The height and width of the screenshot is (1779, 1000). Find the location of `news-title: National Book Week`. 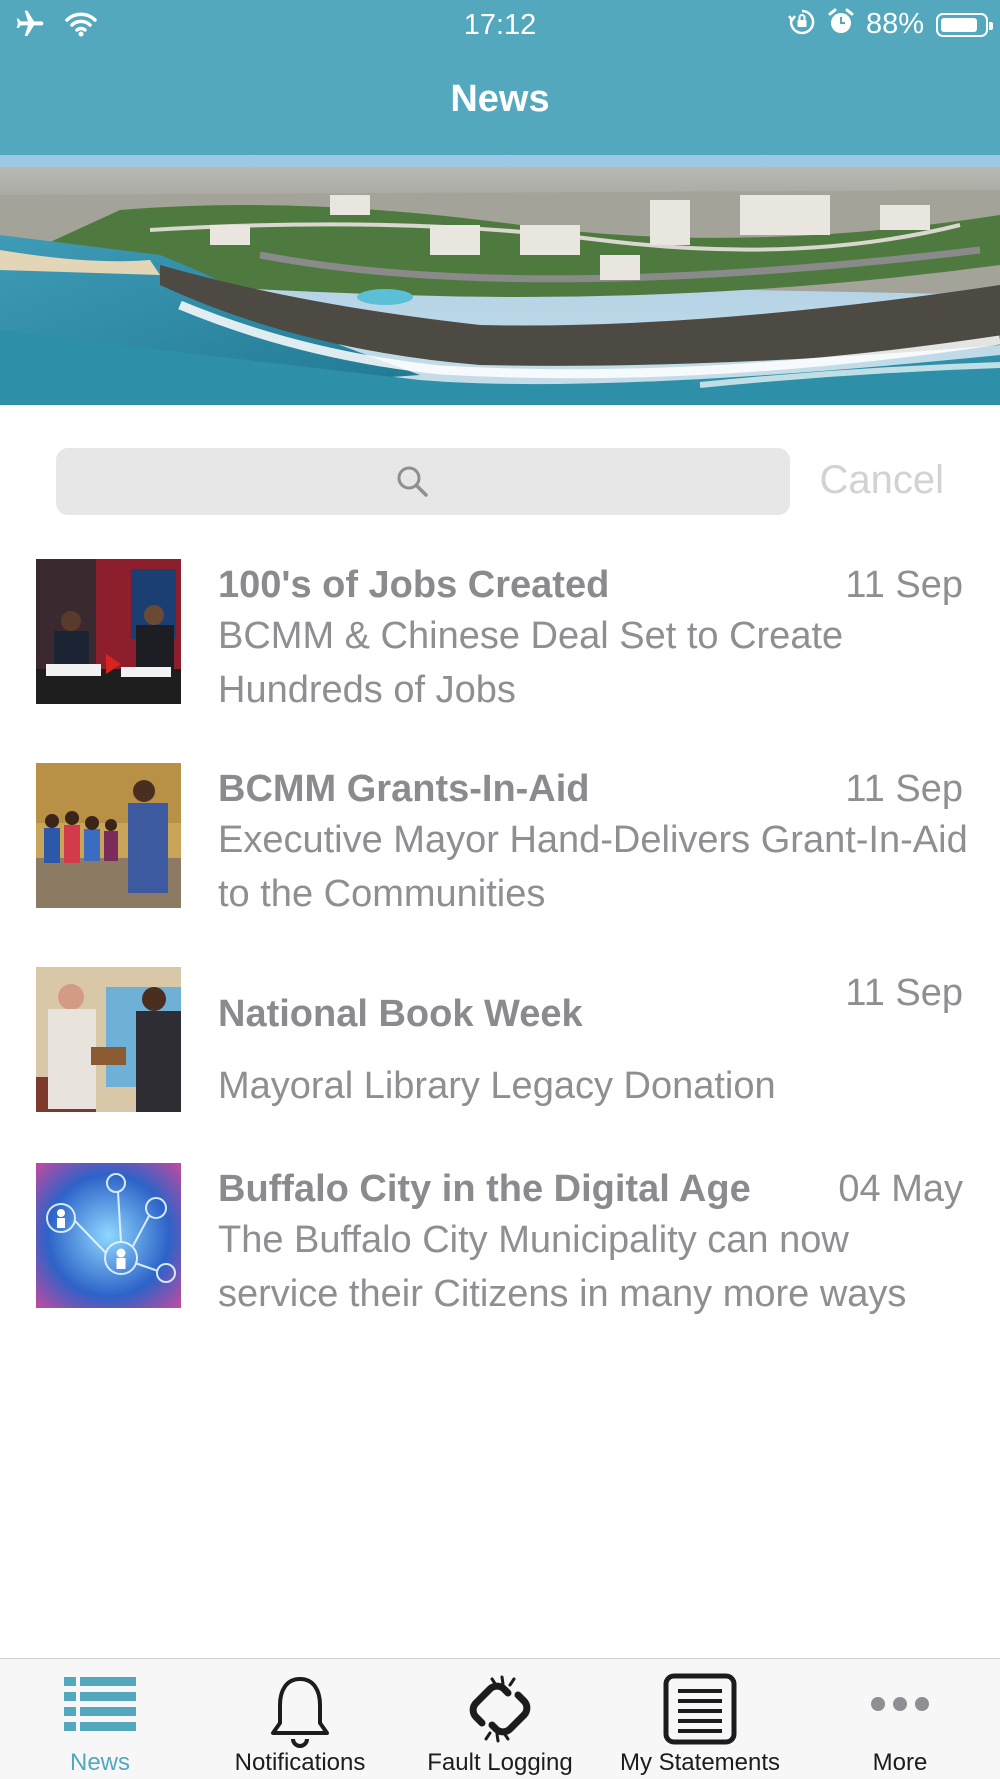

news-title: National Book Week is located at coordinates (400, 1014).